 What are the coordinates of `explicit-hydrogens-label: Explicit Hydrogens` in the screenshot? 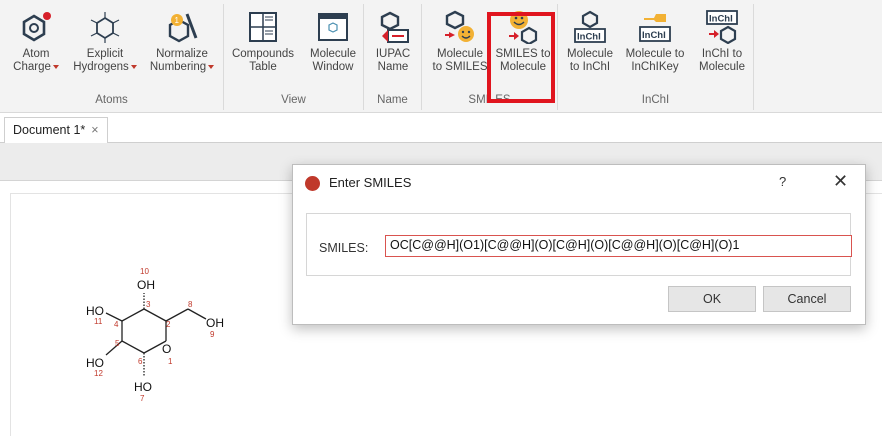 It's located at (101, 60).